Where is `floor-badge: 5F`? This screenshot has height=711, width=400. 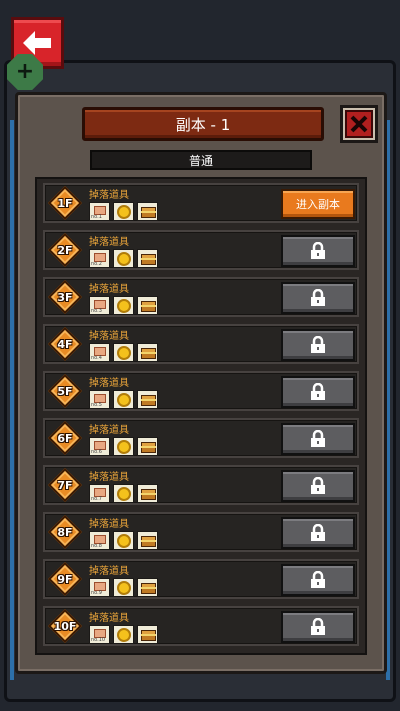 floor-badge: 5F is located at coordinates (65, 391).